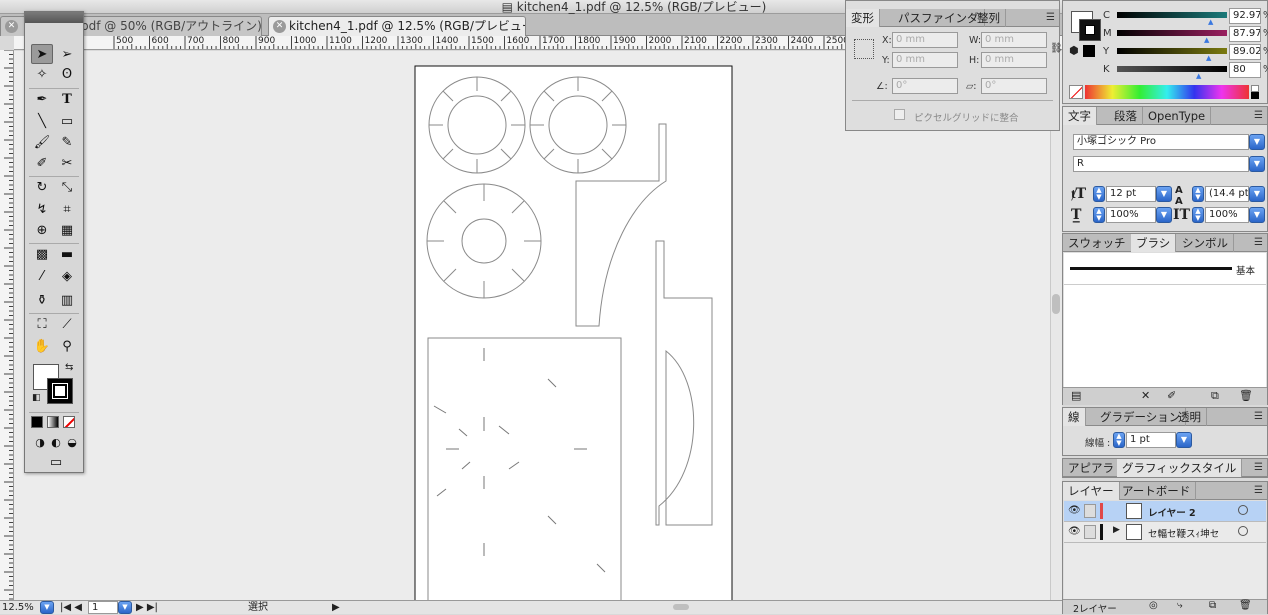 Image resolution: width=1268 pixels, height=615 pixels. What do you see at coordinates (67, 324) in the screenshot?
I see `slice-tool-icon: ⟋` at bounding box center [67, 324].